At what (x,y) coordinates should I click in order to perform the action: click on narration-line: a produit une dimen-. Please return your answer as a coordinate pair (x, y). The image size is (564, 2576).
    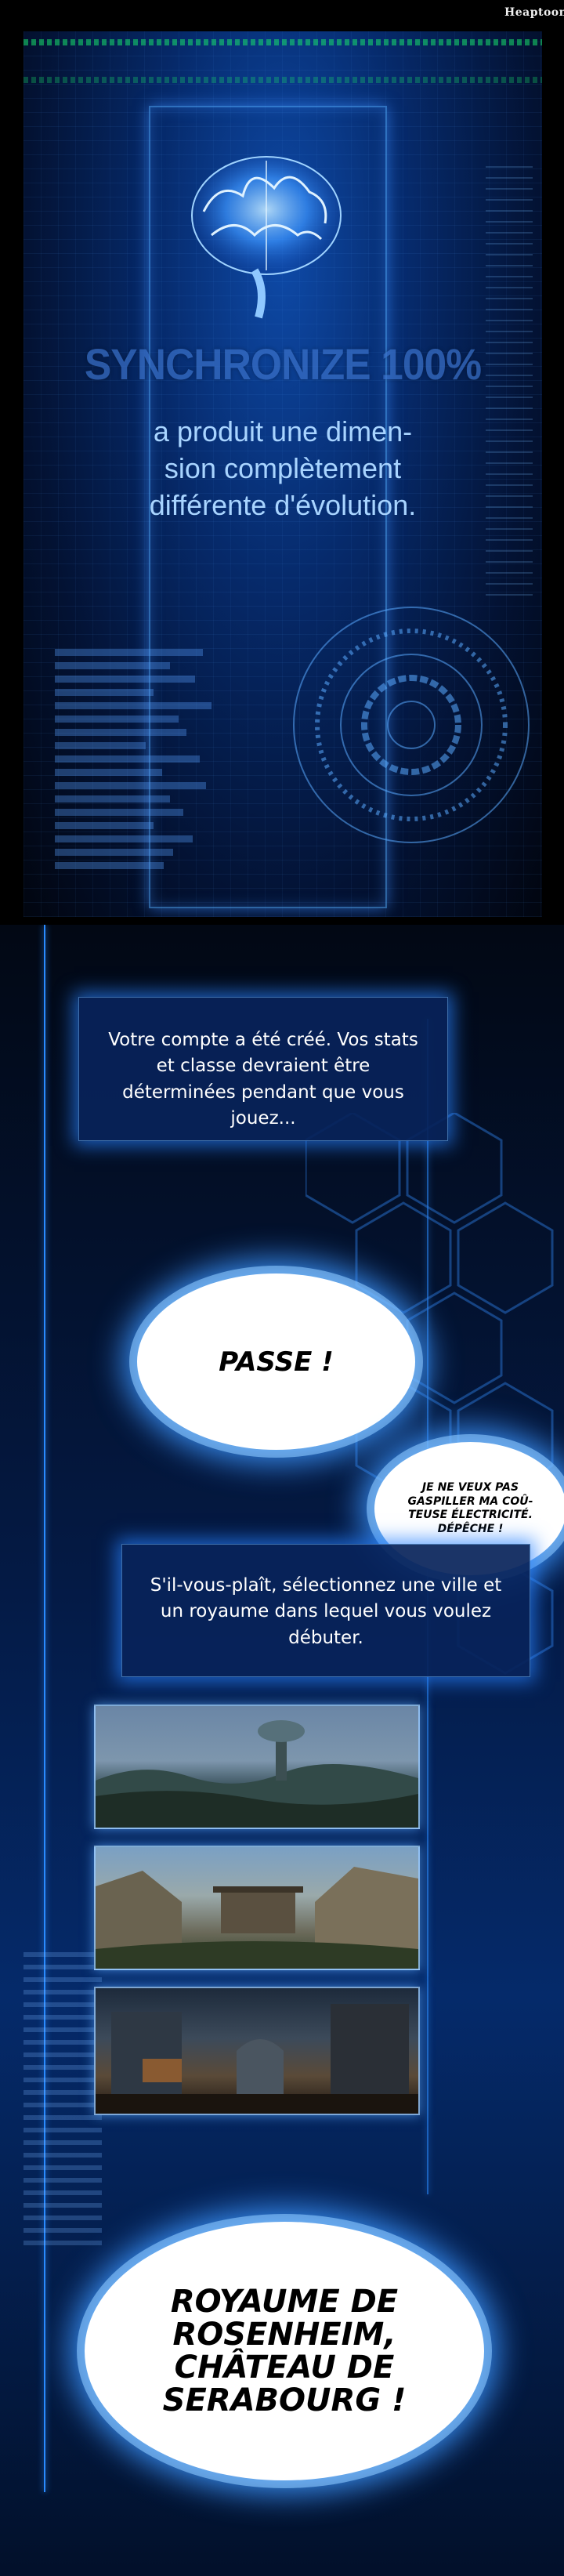
    Looking at the image, I should click on (283, 431).